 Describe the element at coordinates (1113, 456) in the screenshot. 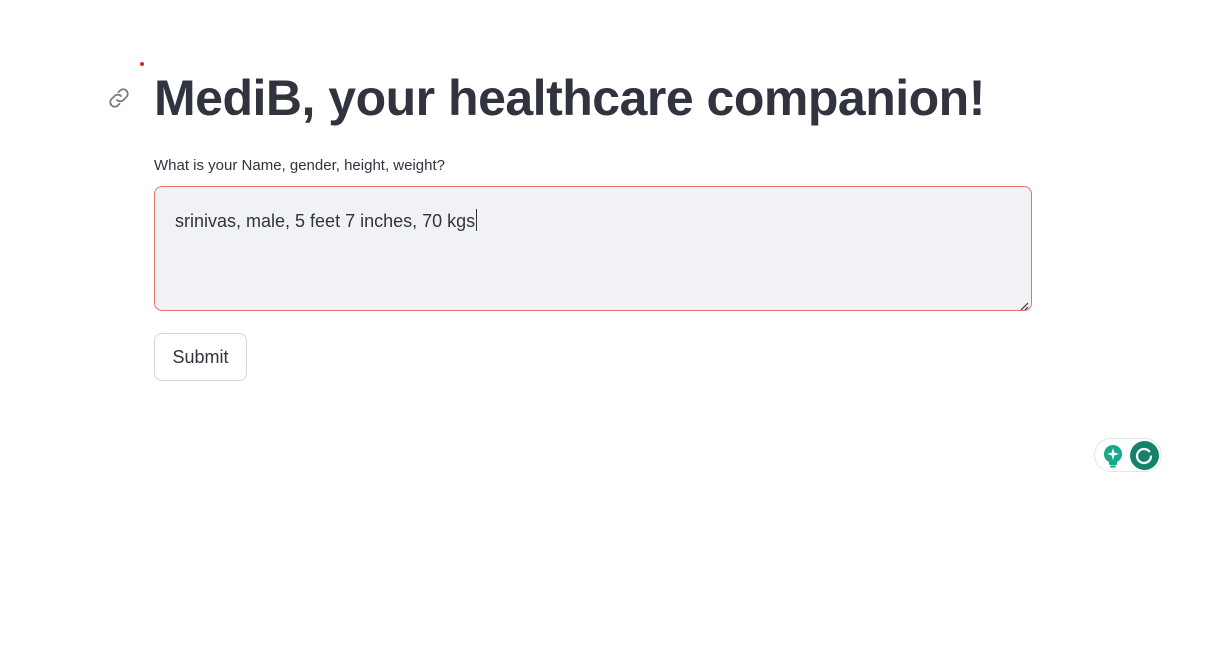

I see `lightbulb-sparkle-icon` at that location.